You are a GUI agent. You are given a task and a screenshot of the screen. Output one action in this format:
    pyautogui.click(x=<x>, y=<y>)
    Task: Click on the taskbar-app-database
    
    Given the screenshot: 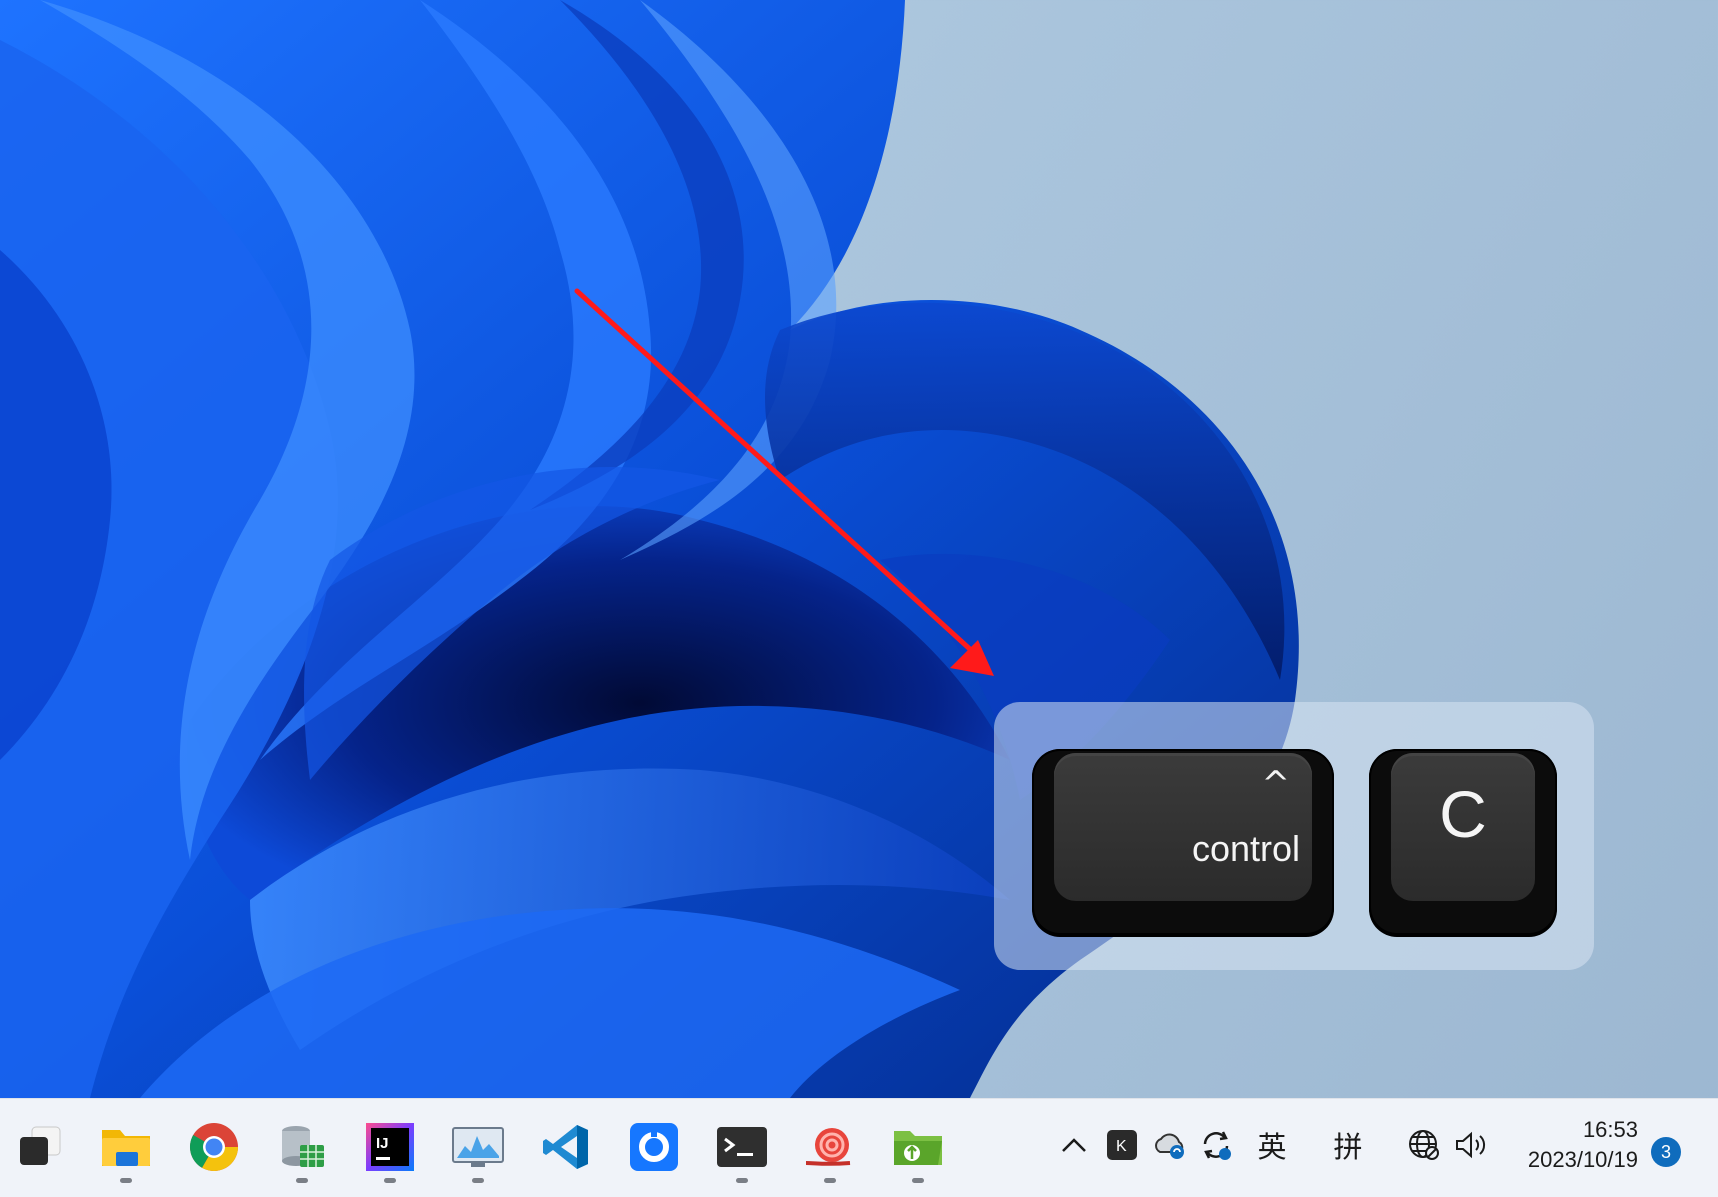 What is the action you would take?
    pyautogui.click(x=302, y=1147)
    